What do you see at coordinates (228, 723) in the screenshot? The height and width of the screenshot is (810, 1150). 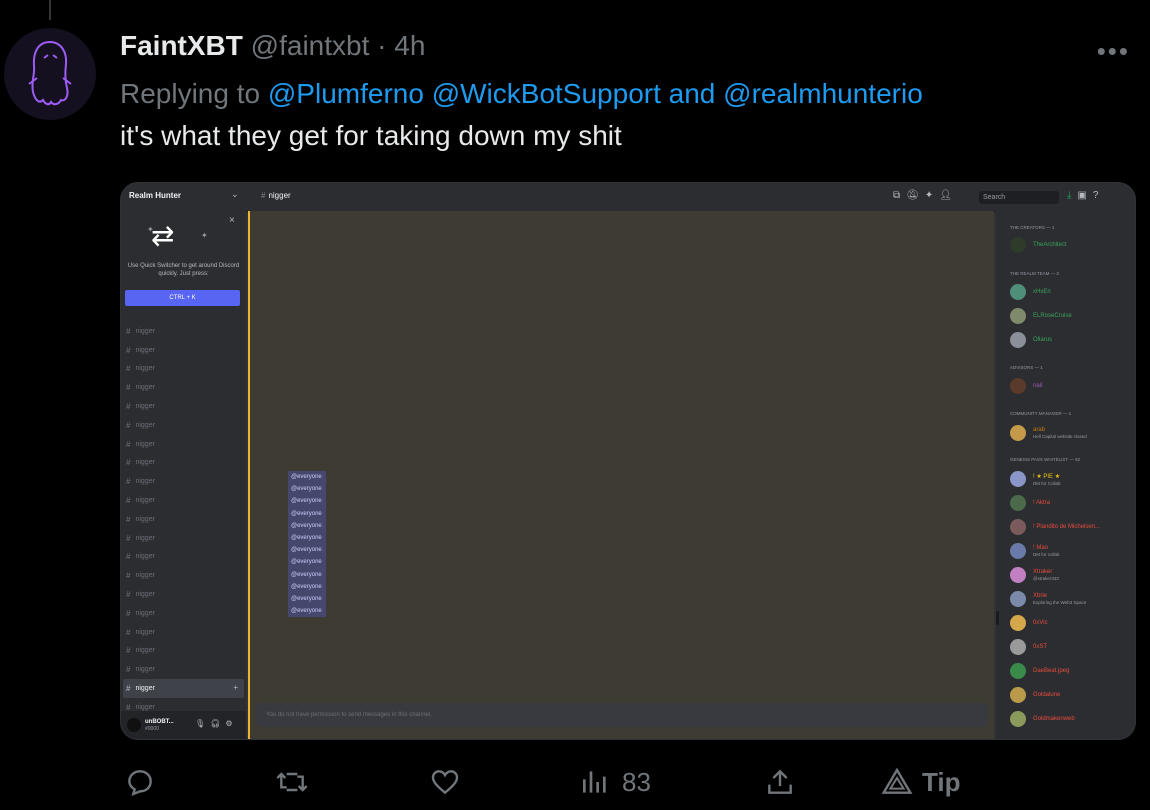 I see `settings-gear-icon: ⚙` at bounding box center [228, 723].